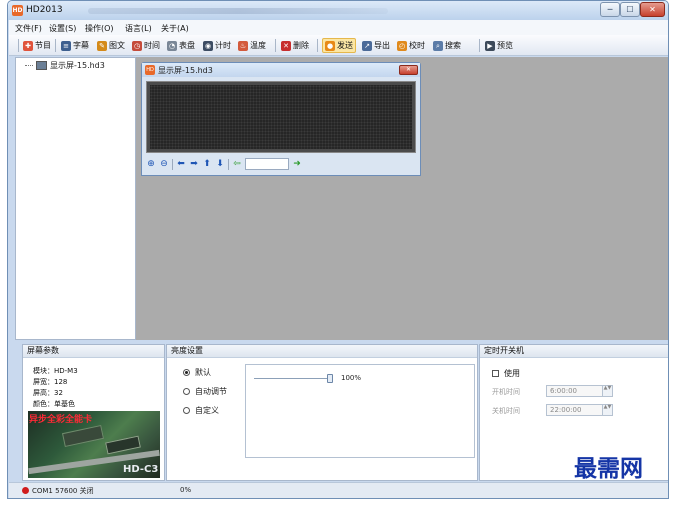 The width and height of the screenshot is (676, 506). I want to click on toolbar-label: 预览, so click(505, 45).